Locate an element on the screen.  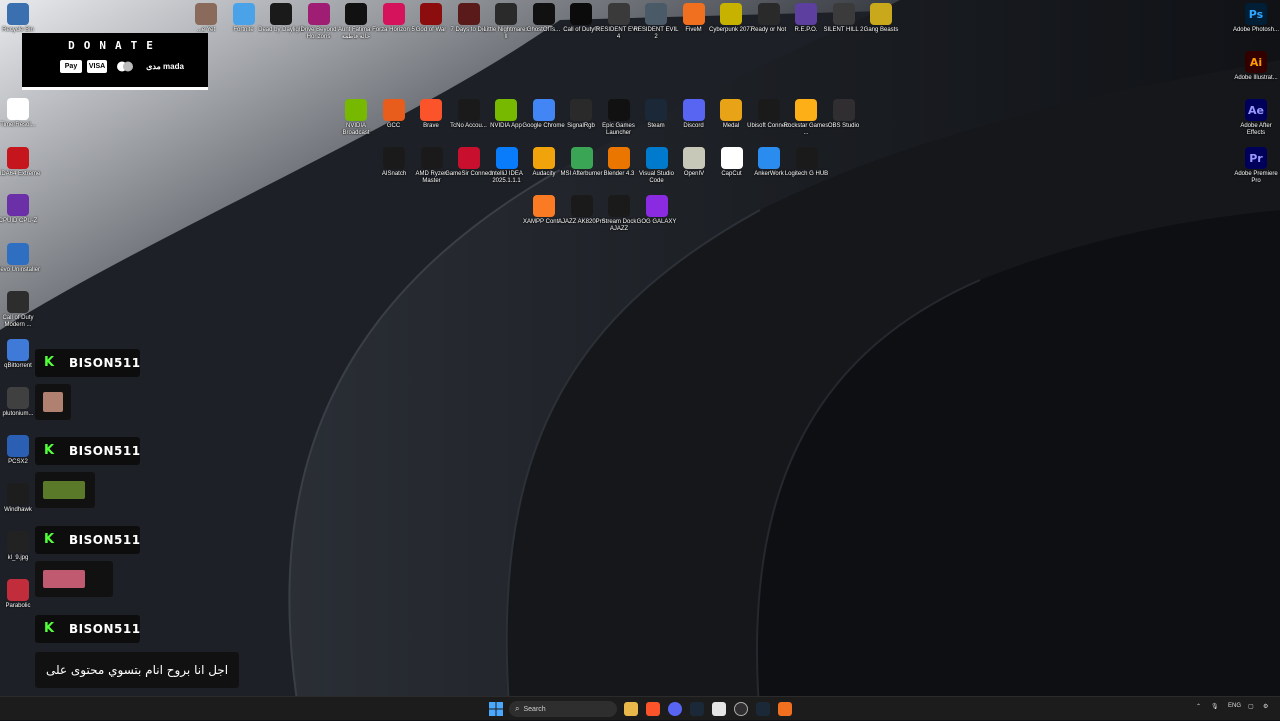
desktop-icon: Parabolic is located at coordinates (19, 594).